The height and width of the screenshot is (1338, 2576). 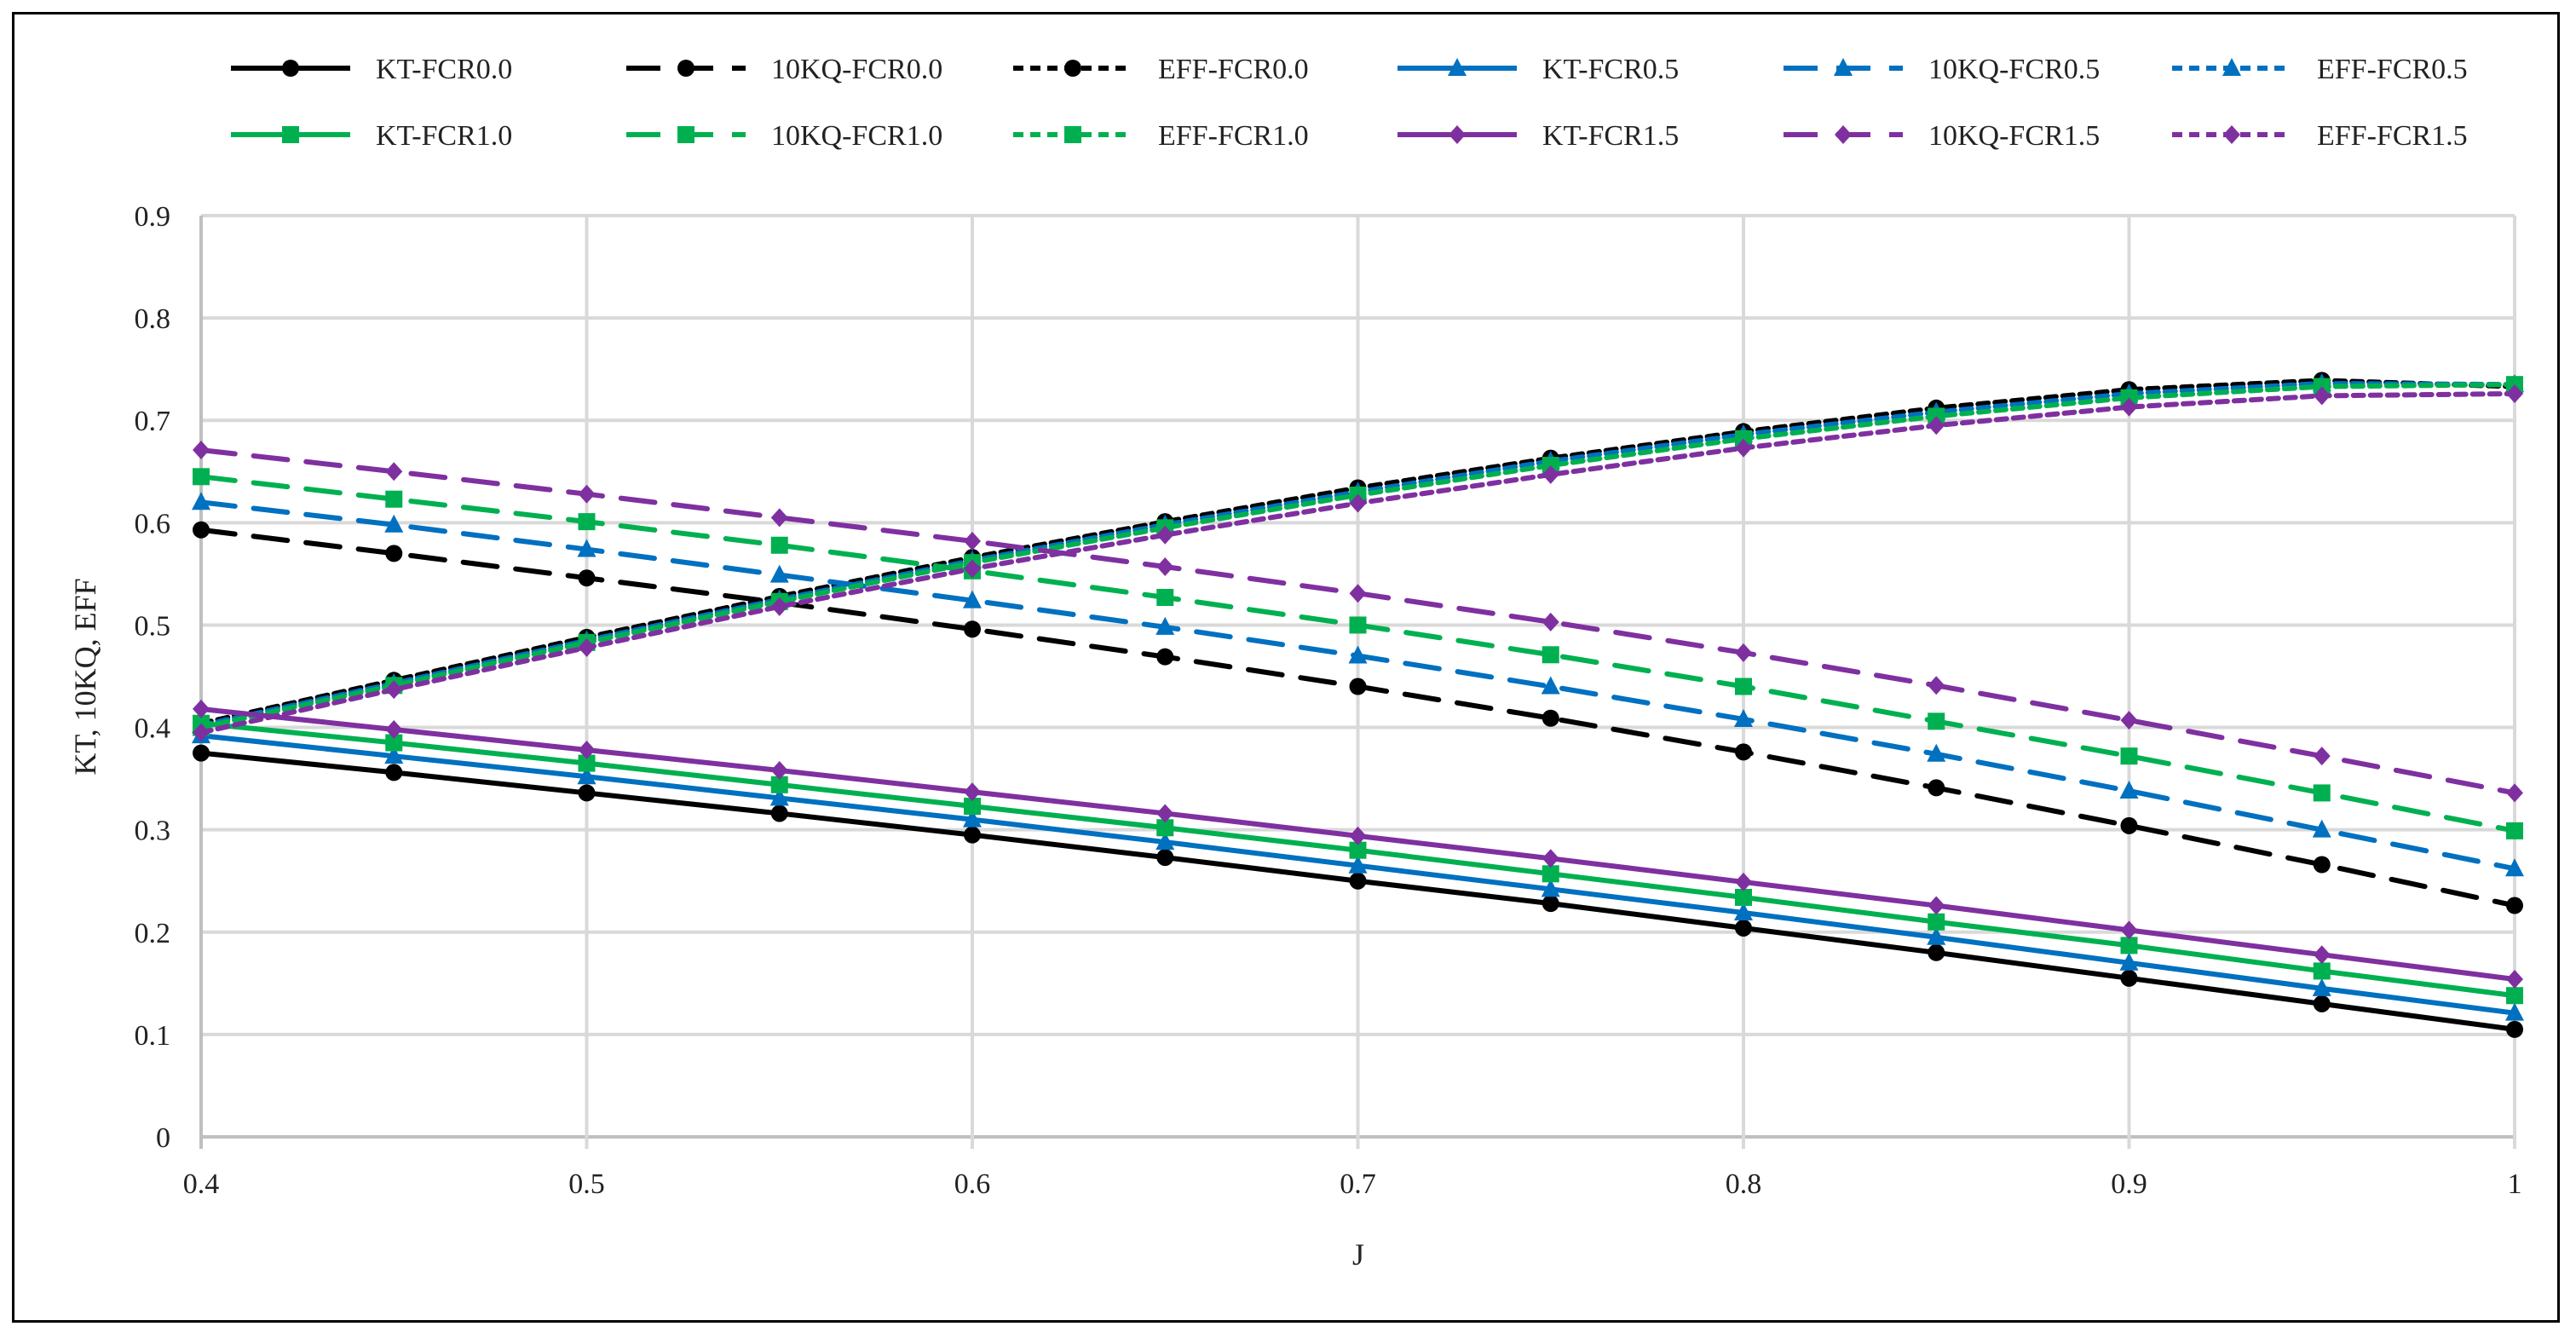 What do you see at coordinates (153, 831) in the screenshot?
I see `y-tick-label: 0.3` at bounding box center [153, 831].